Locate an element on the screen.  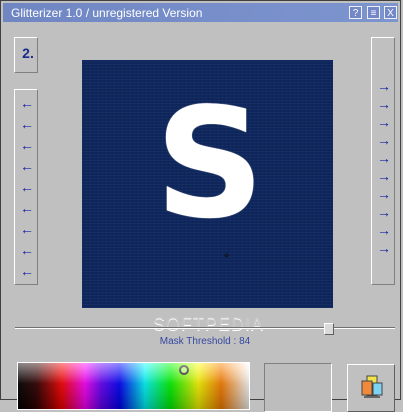
help-icon: ? is located at coordinates (355, 13).